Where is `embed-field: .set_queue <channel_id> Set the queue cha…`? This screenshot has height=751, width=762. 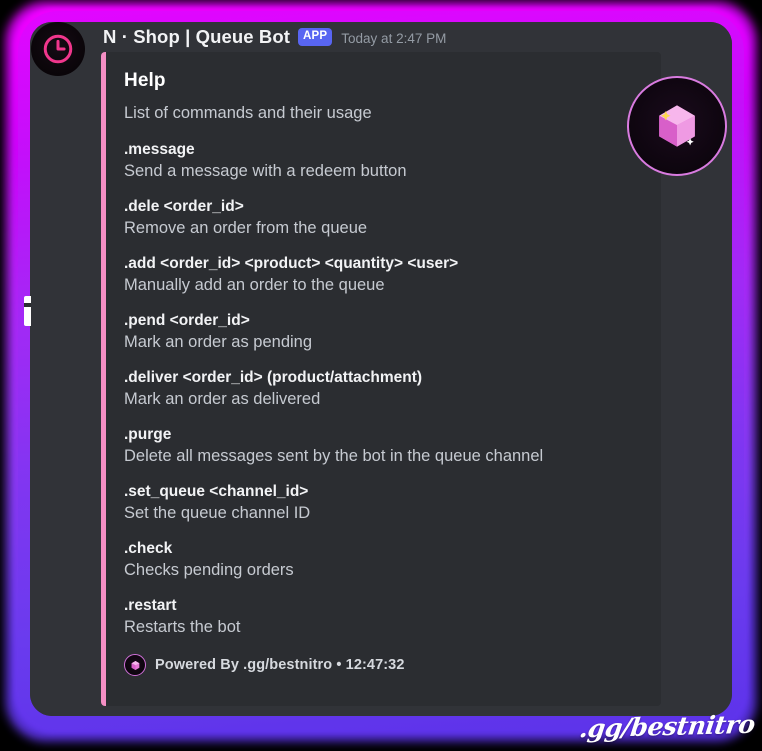 embed-field: .set_queue <channel_id> Set the queue cha… is located at coordinates (384, 503).